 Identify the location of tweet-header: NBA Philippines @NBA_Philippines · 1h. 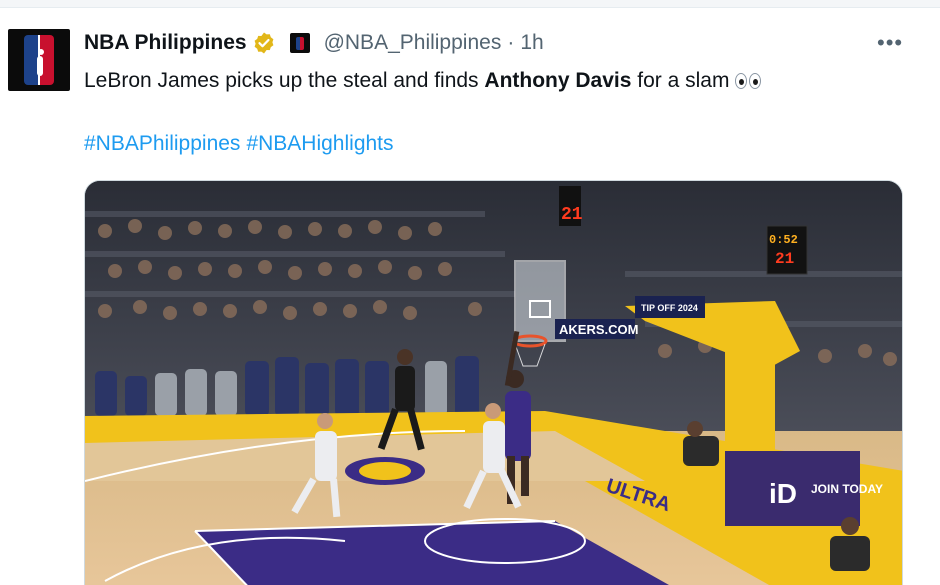
(314, 43).